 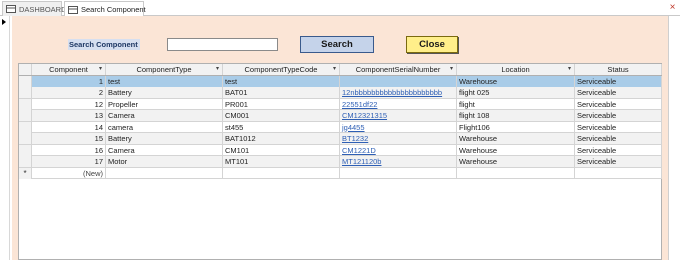 I want to click on cell-componenttype: camera, so click(x=164, y=127).